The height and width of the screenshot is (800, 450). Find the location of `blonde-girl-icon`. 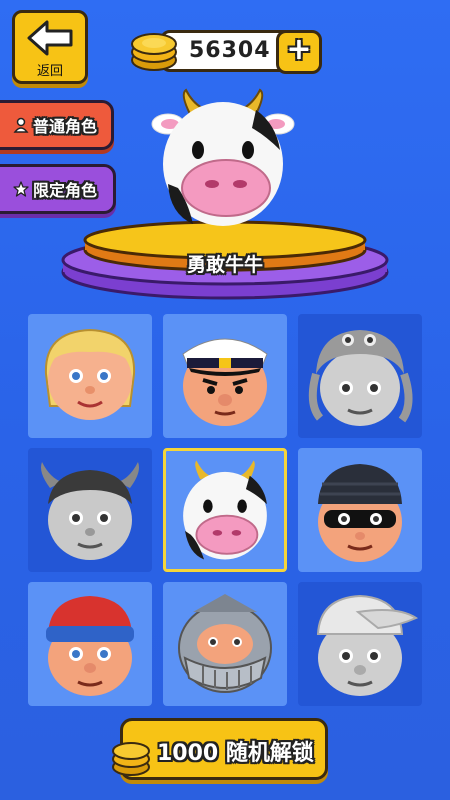

blonde-girl-icon is located at coordinates (90, 374).